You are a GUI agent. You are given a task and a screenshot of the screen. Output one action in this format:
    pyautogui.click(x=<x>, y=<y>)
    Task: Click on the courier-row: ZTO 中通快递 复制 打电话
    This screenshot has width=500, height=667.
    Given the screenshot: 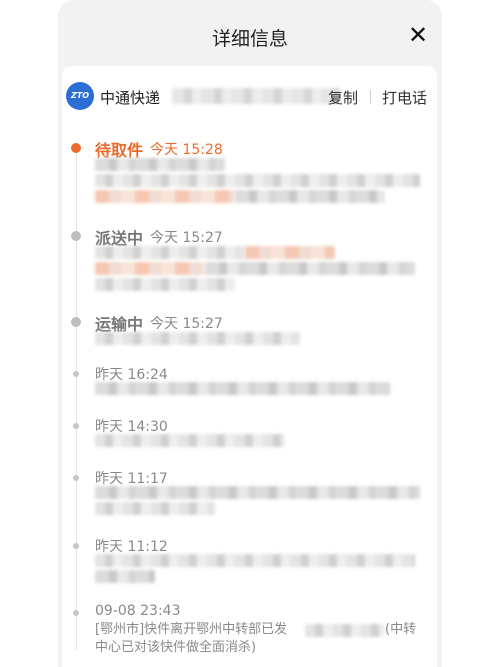 What is the action you would take?
    pyautogui.click(x=249, y=97)
    